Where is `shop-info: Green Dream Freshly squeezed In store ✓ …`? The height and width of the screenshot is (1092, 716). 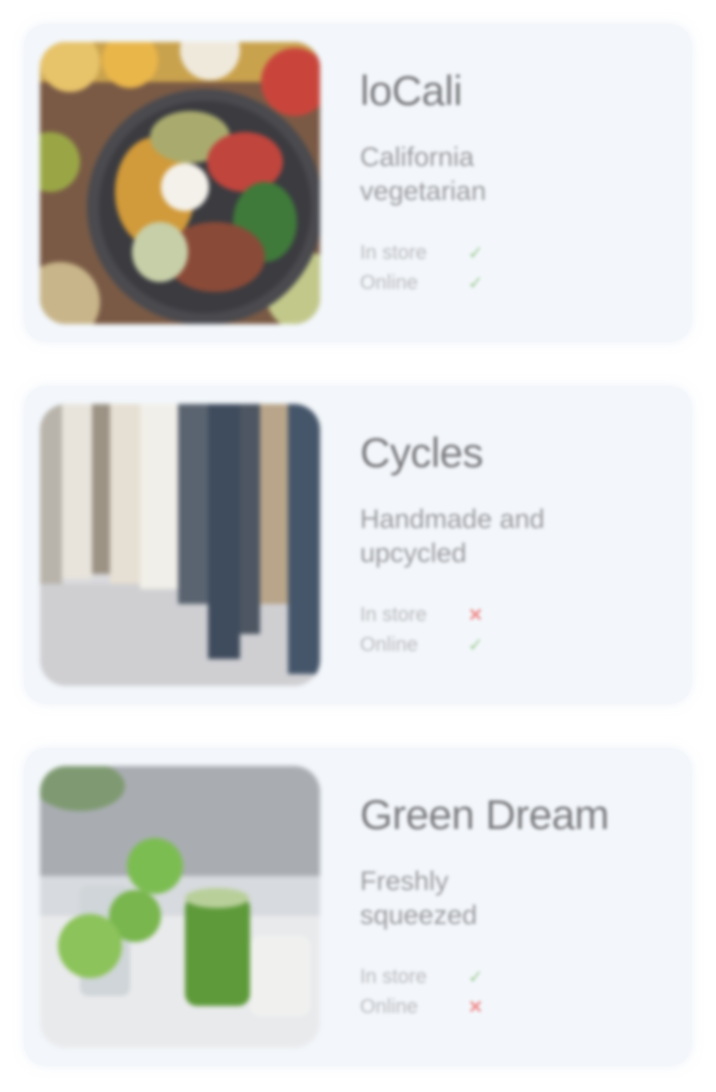
shop-info: Green Dream Freshly squeezed In store ✓ … is located at coordinates (516, 906).